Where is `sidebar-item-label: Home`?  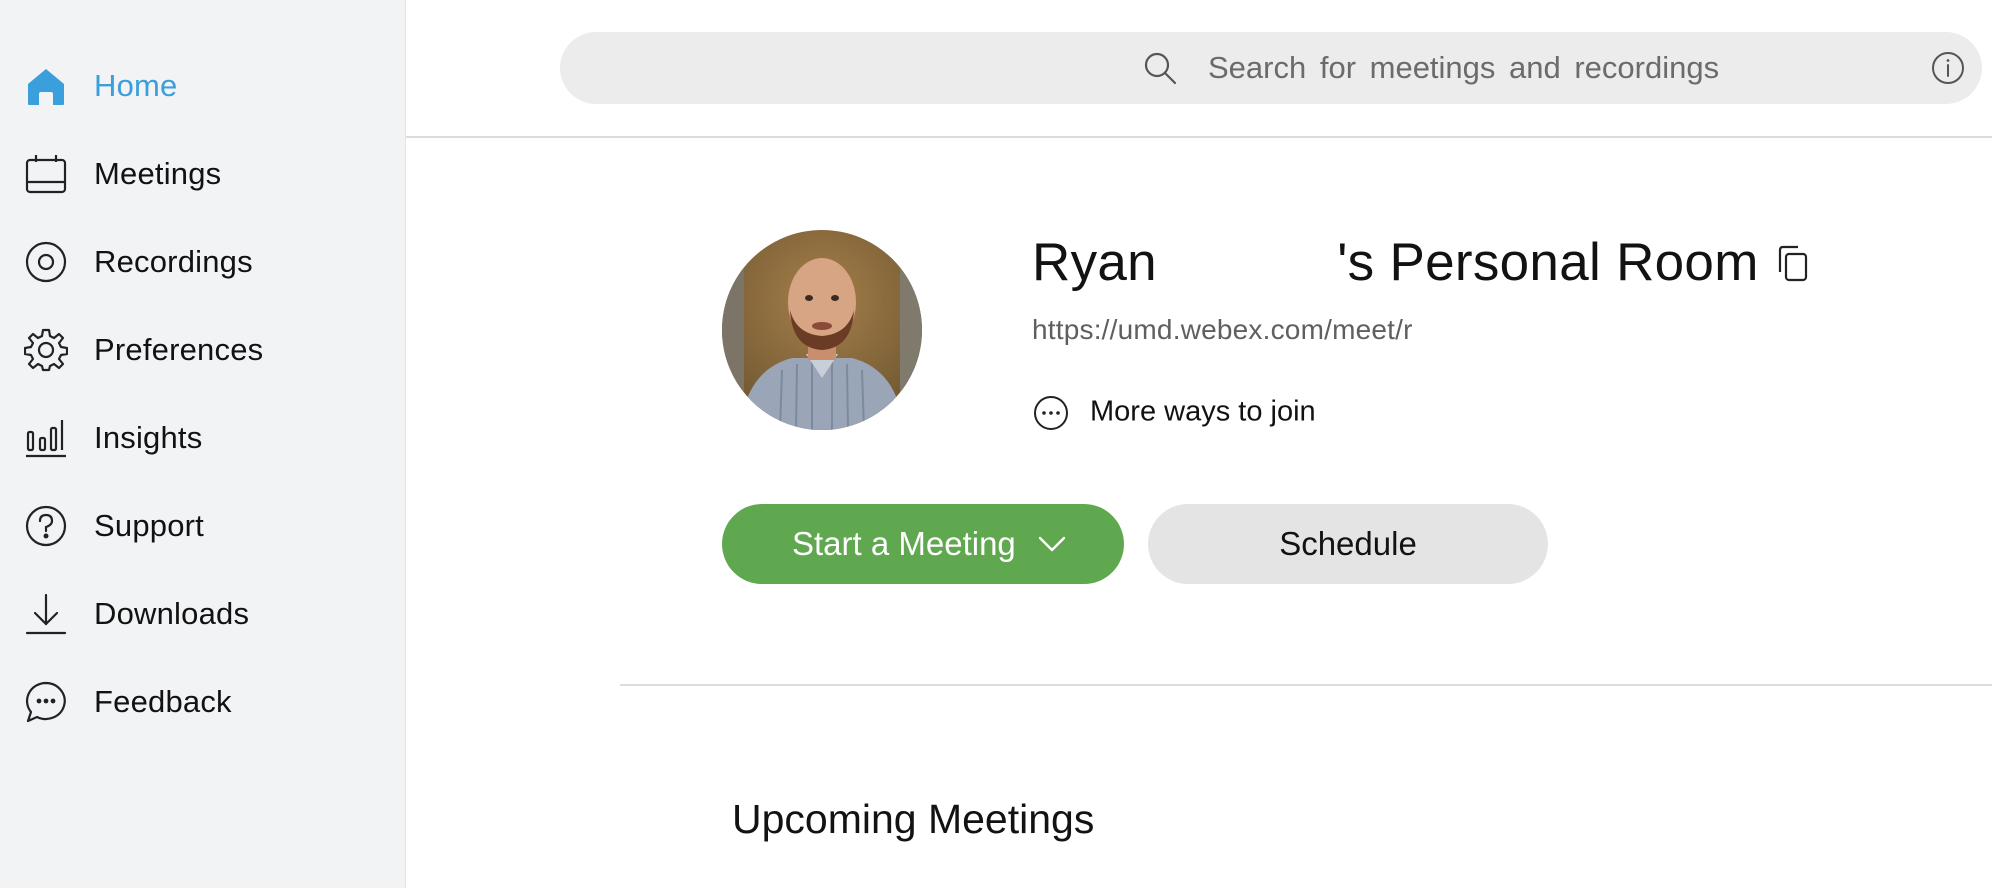
sidebar-item-label: Home is located at coordinates (136, 85).